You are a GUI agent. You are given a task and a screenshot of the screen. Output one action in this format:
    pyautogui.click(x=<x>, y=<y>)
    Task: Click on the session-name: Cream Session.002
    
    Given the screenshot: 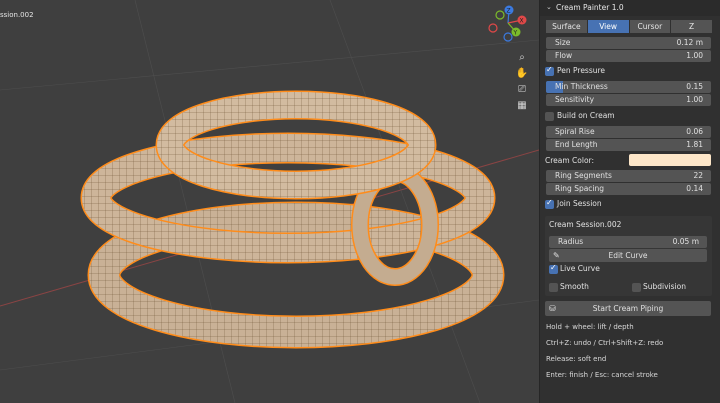 What is the action you would take?
    pyautogui.click(x=585, y=224)
    